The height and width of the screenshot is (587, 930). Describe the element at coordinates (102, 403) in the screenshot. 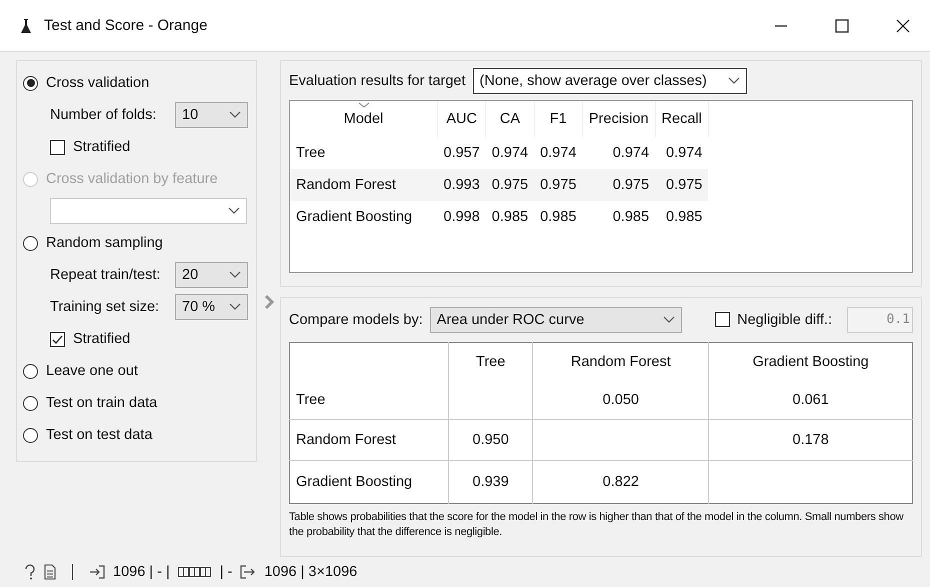

I see `radio-label: Test on train data` at that location.